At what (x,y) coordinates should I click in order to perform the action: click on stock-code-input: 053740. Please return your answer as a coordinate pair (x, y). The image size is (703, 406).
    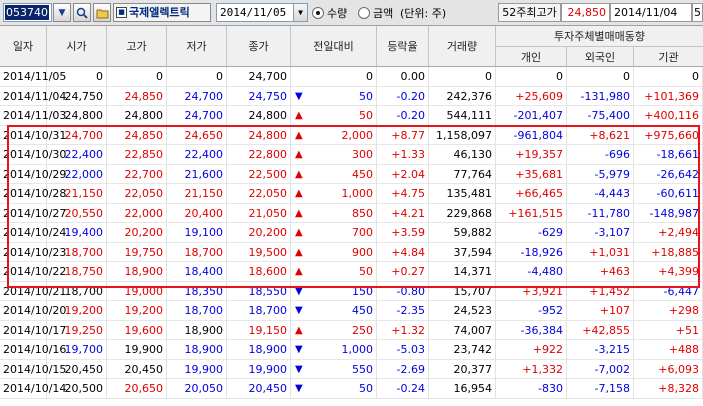
    Looking at the image, I should click on (27, 12).